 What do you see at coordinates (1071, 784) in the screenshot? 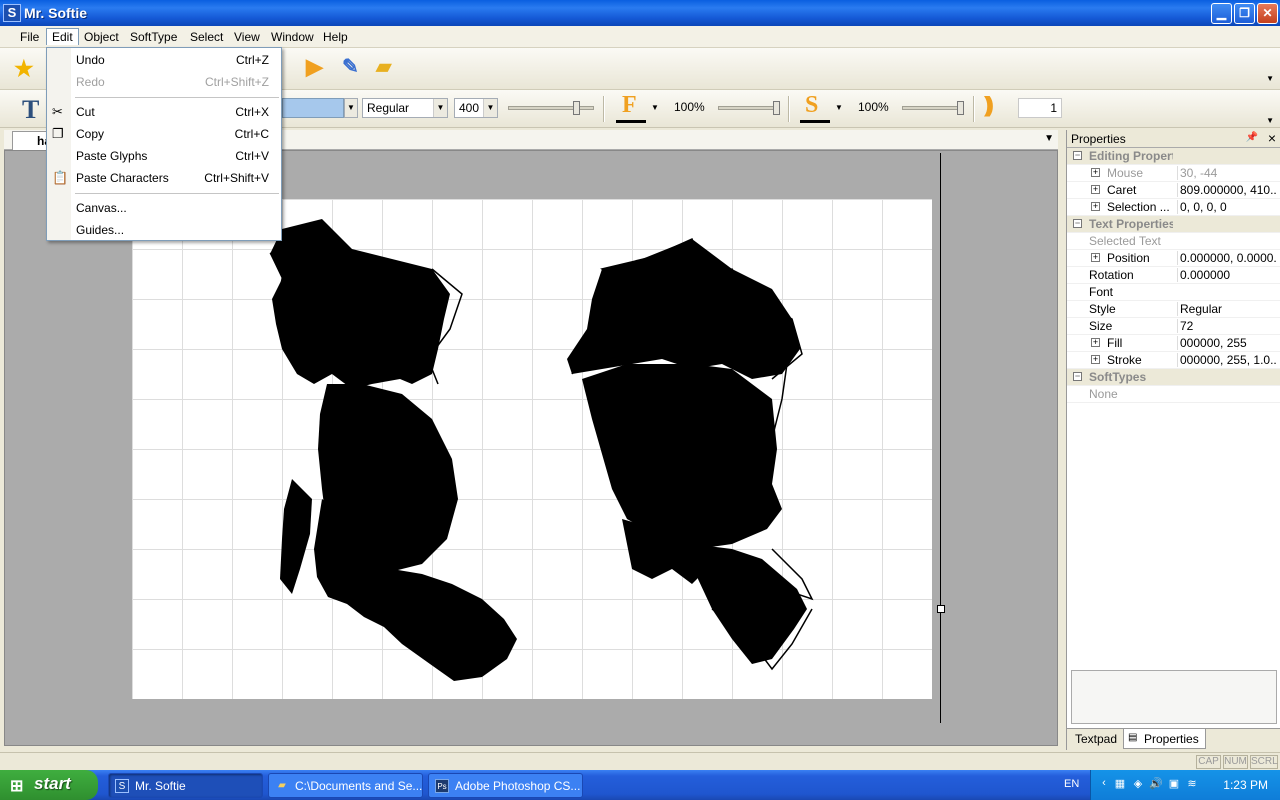
I see `language-indicator: EN` at bounding box center [1071, 784].